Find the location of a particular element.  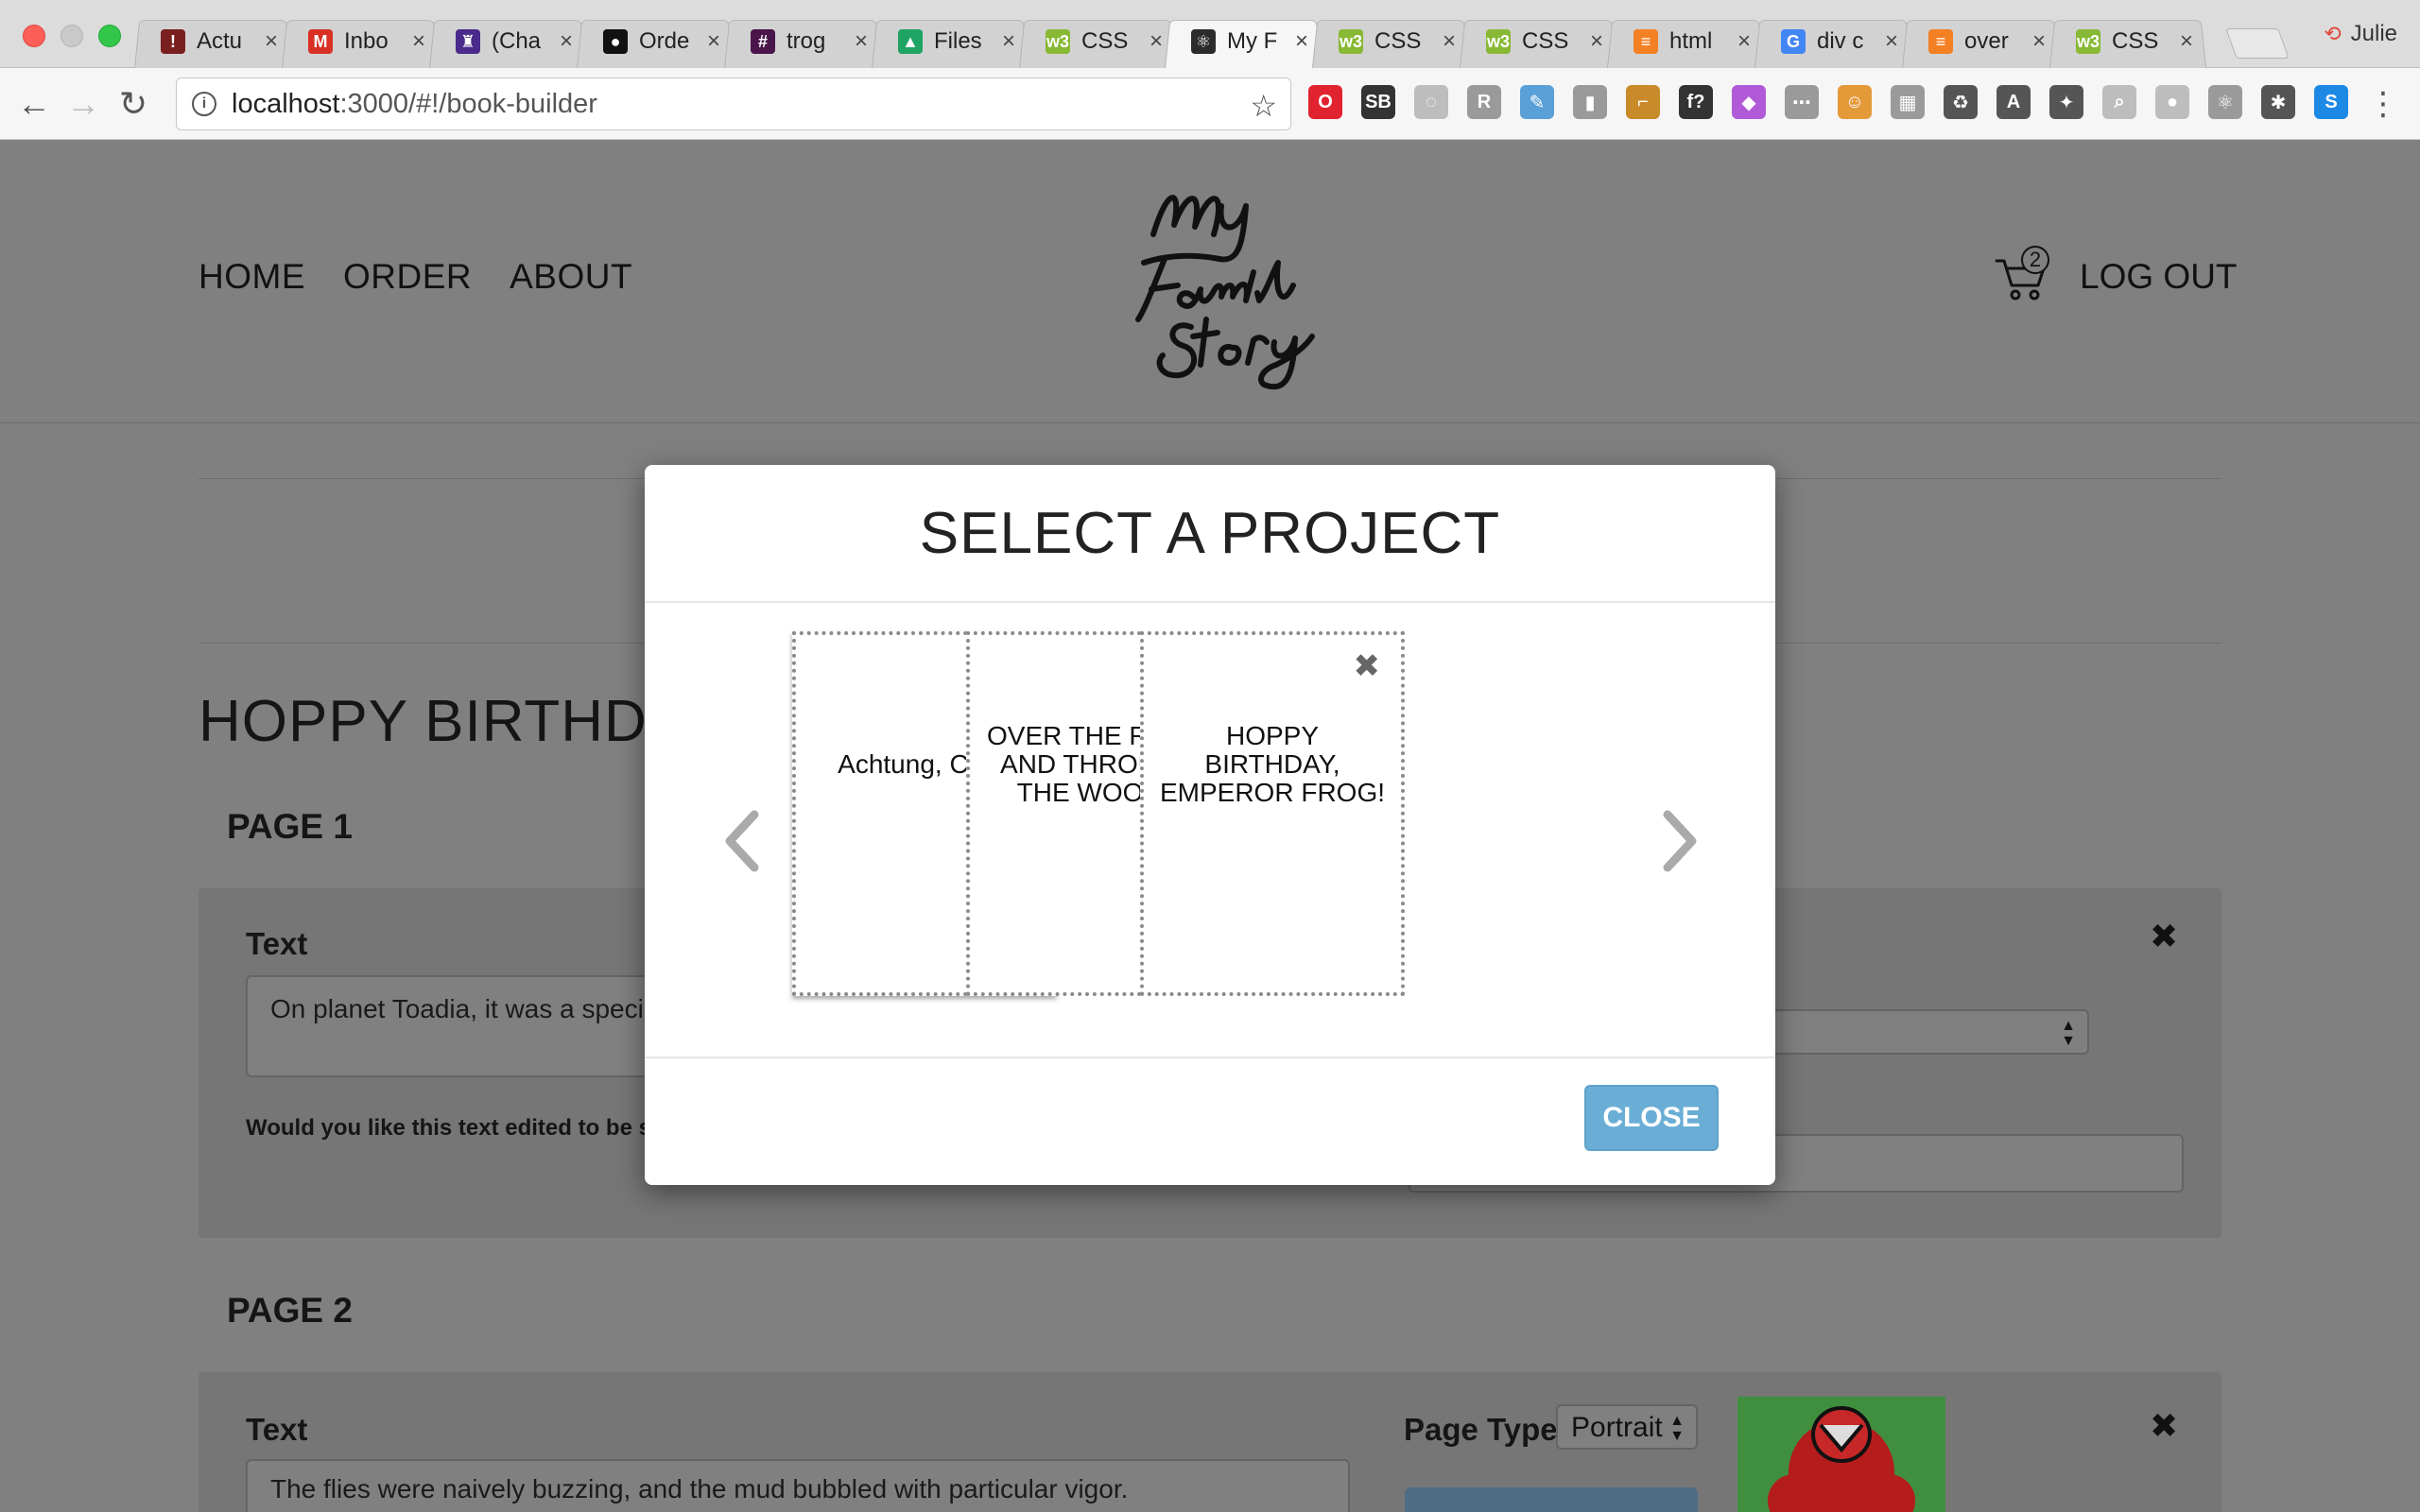

page-1-text-label: Text is located at coordinates (277, 943).